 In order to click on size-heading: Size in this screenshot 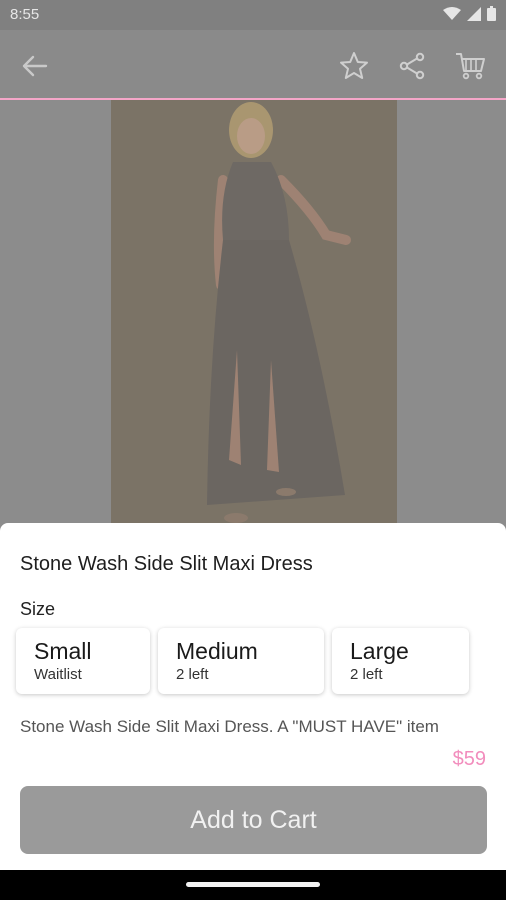, I will do `click(38, 609)`.